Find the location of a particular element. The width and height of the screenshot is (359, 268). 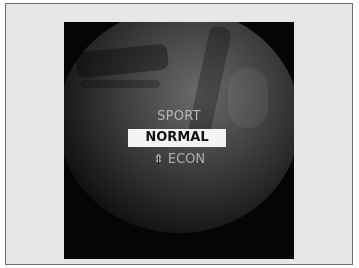

mode-option-econ: ECON is located at coordinates (179, 159).